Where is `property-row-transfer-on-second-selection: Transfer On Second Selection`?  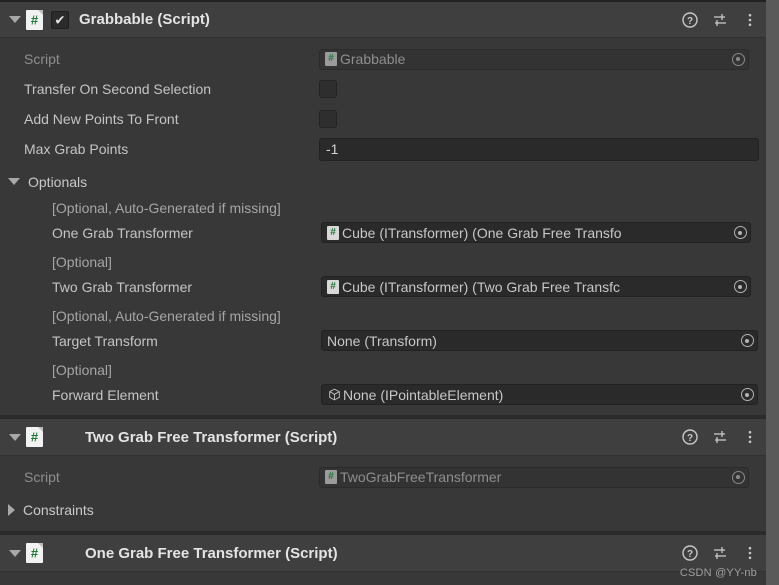 property-row-transfer-on-second-selection: Transfer On Second Selection is located at coordinates (383, 89).